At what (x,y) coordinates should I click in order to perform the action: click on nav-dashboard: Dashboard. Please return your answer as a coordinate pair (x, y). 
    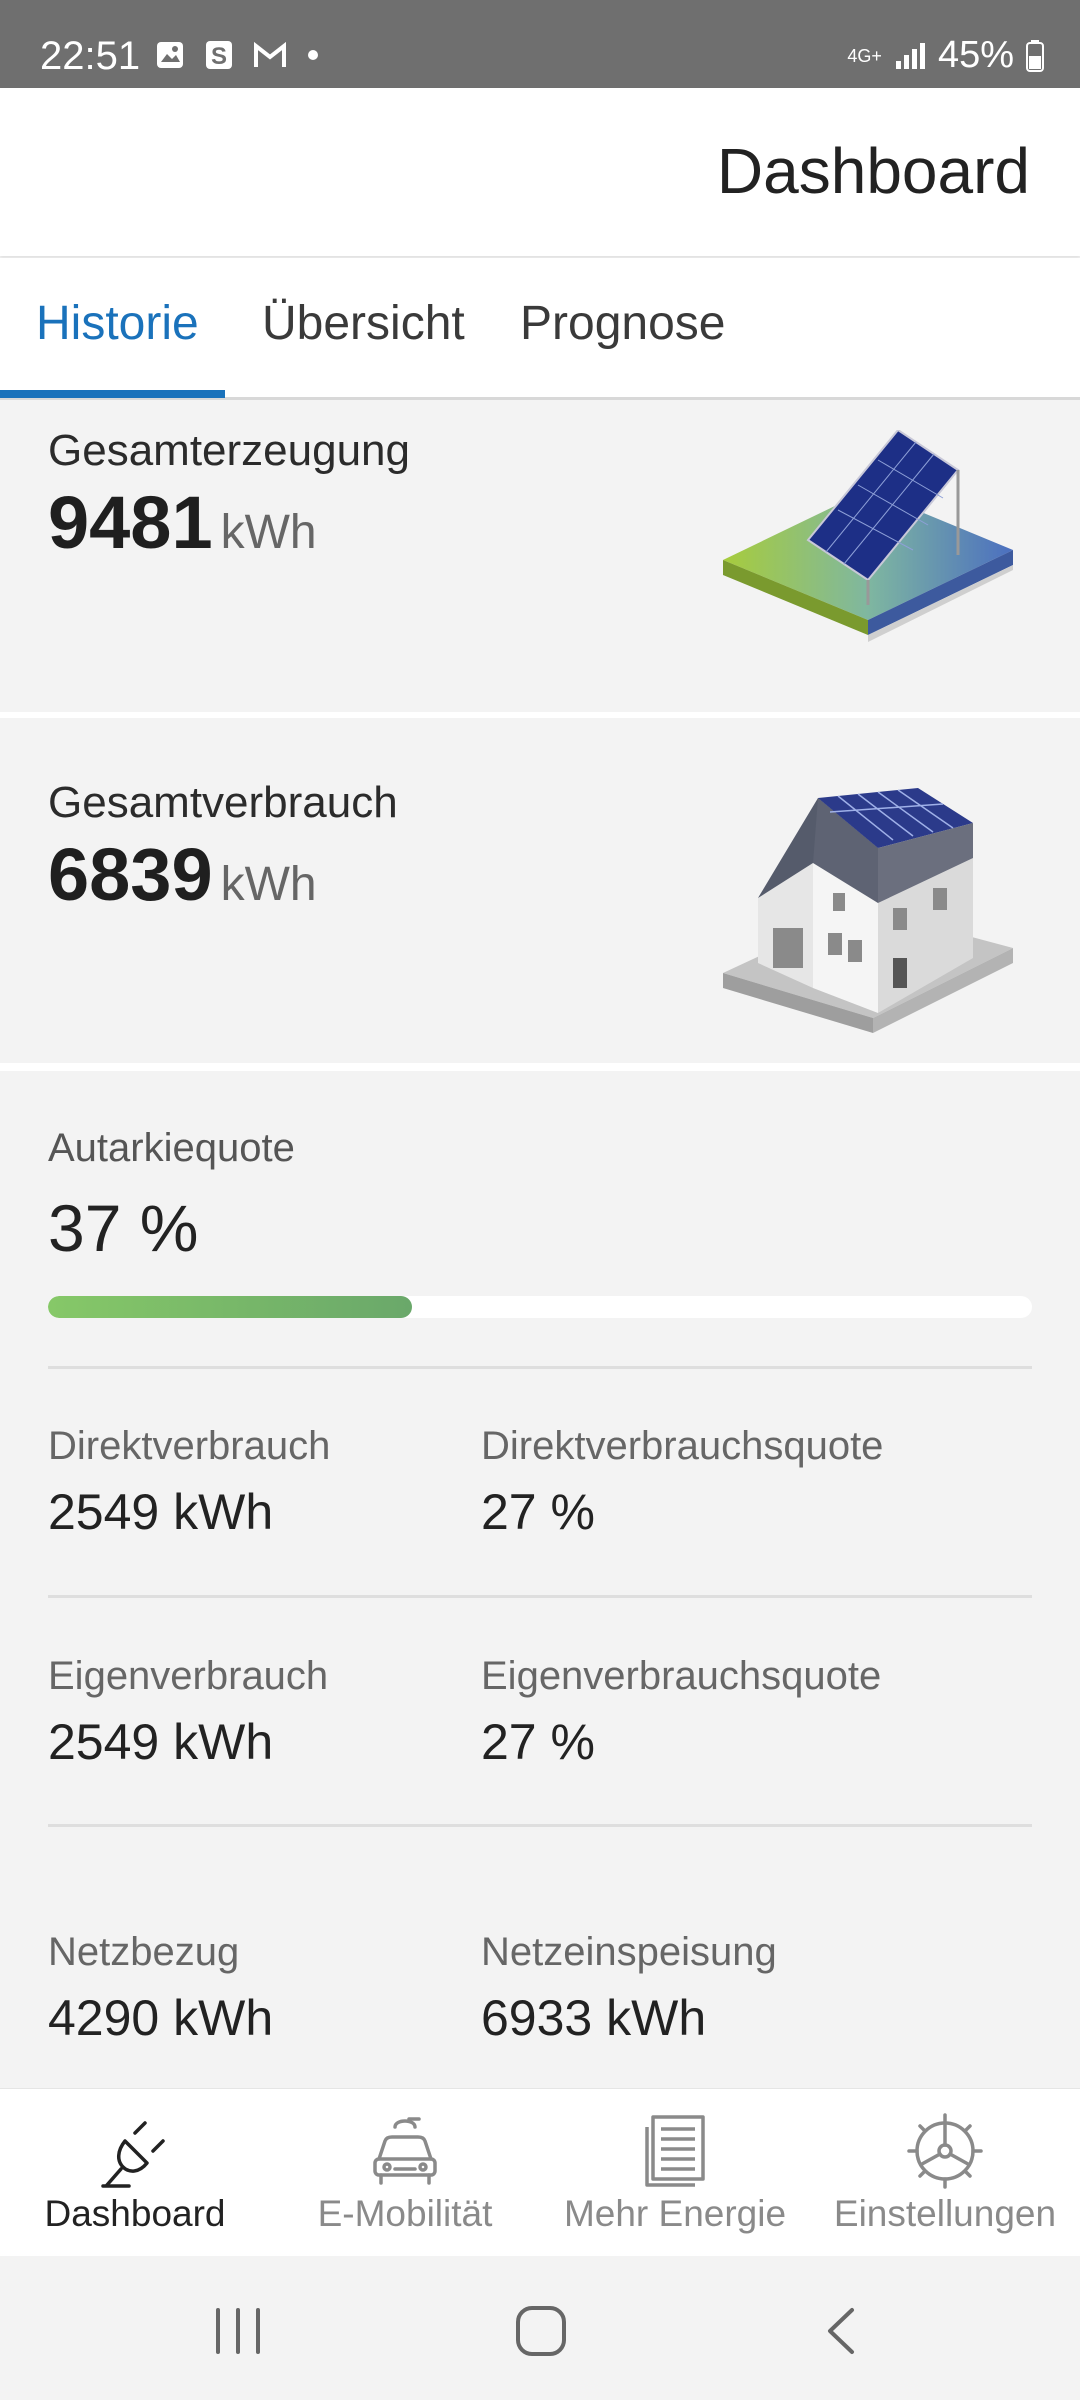
    Looking at the image, I should click on (135, 2173).